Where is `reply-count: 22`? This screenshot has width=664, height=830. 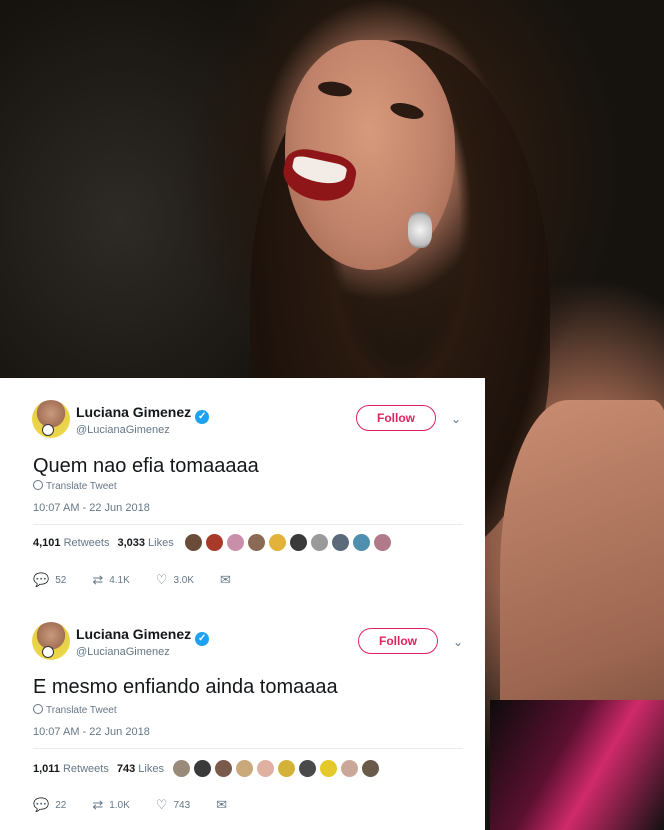 reply-count: 22 is located at coordinates (61, 805).